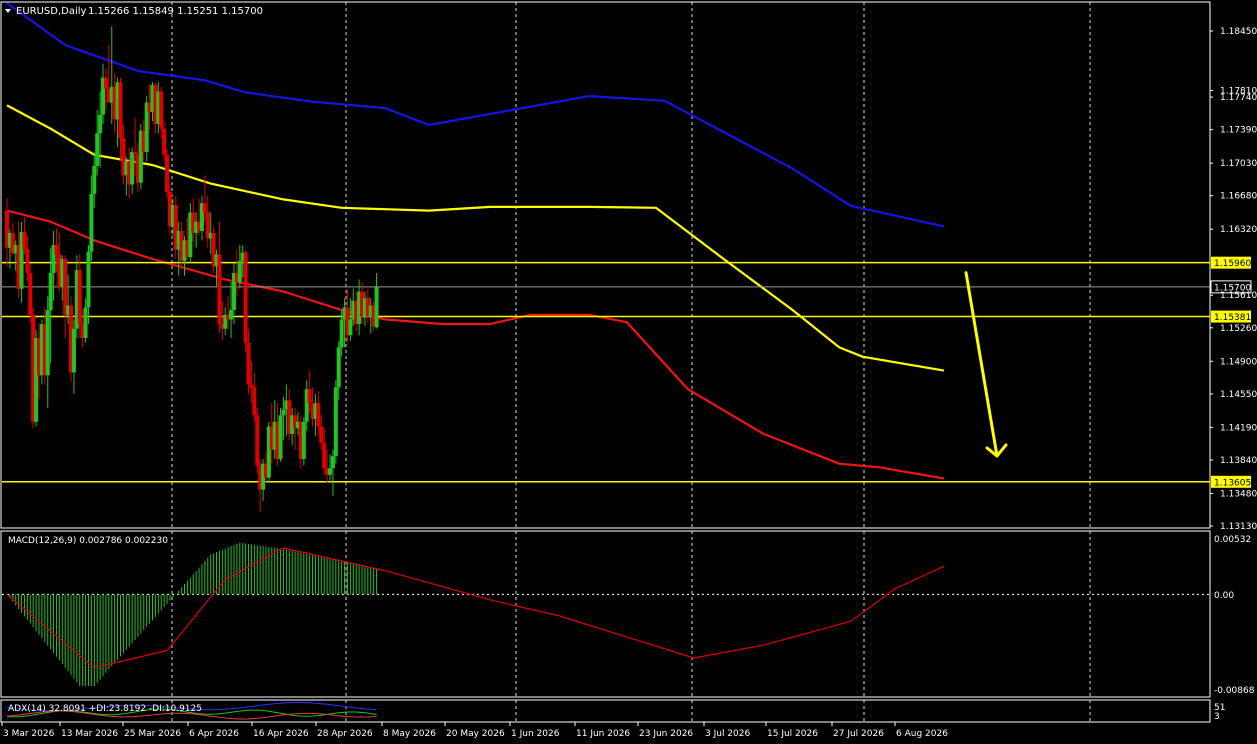 This screenshot has width=1257, height=744. I want to click on macd-tick-zero: 0.00, so click(1224, 596).